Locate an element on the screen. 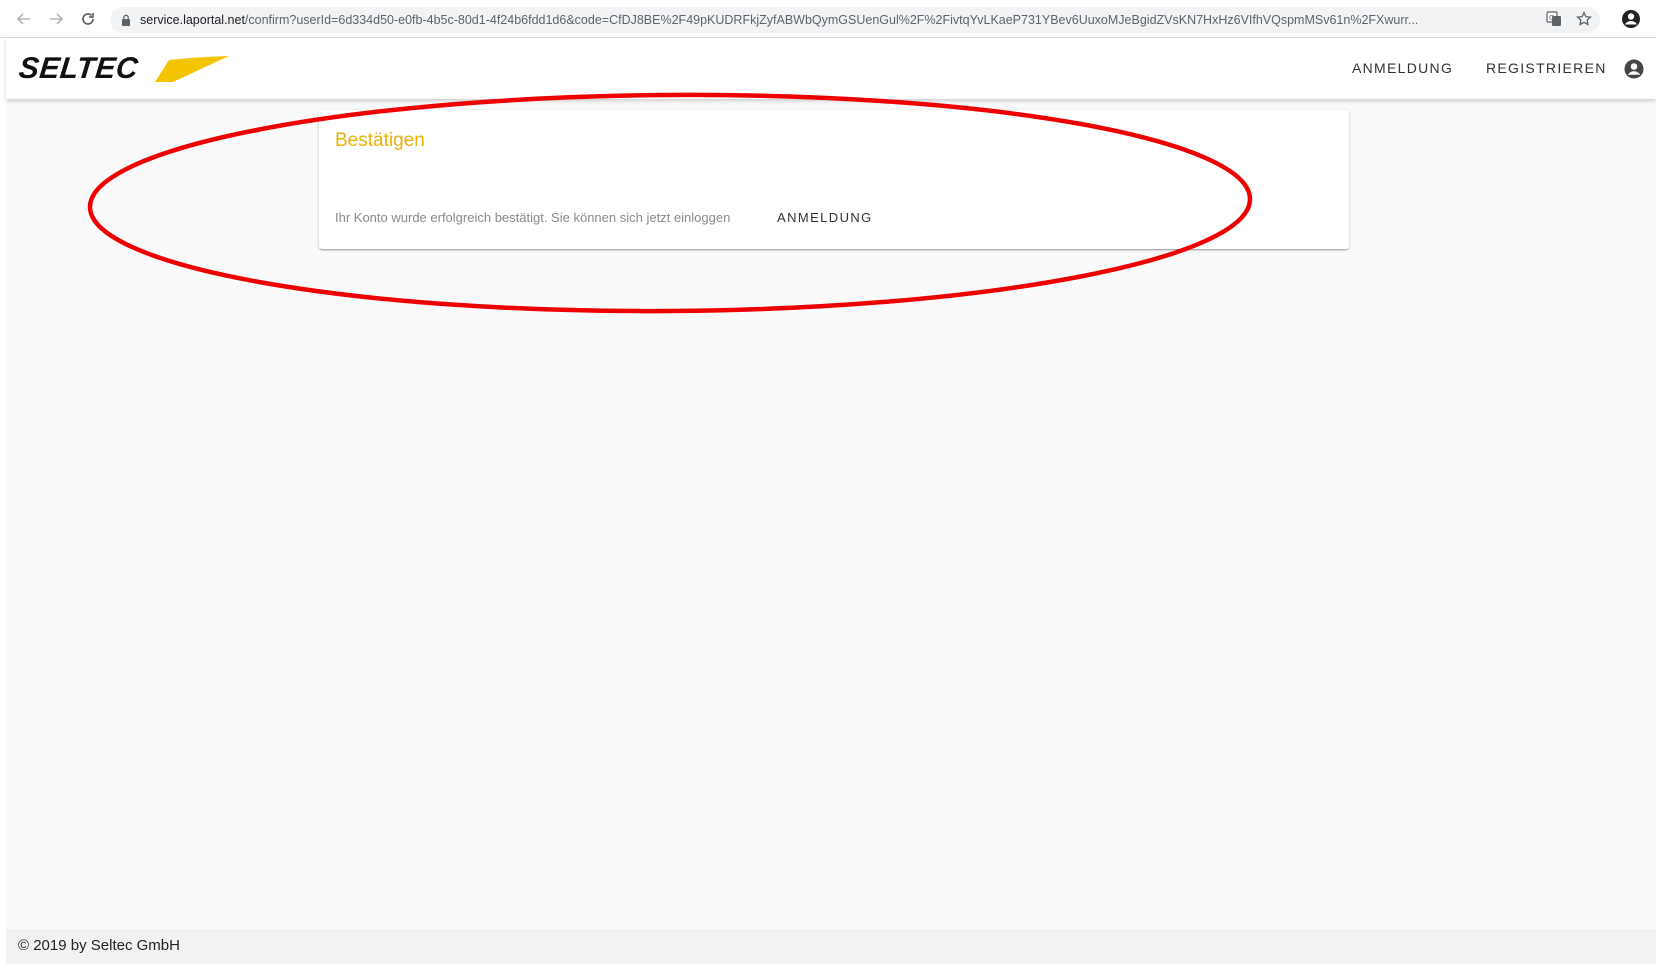 This screenshot has height=964, width=1656. forward-arrow-icon is located at coordinates (56, 19).